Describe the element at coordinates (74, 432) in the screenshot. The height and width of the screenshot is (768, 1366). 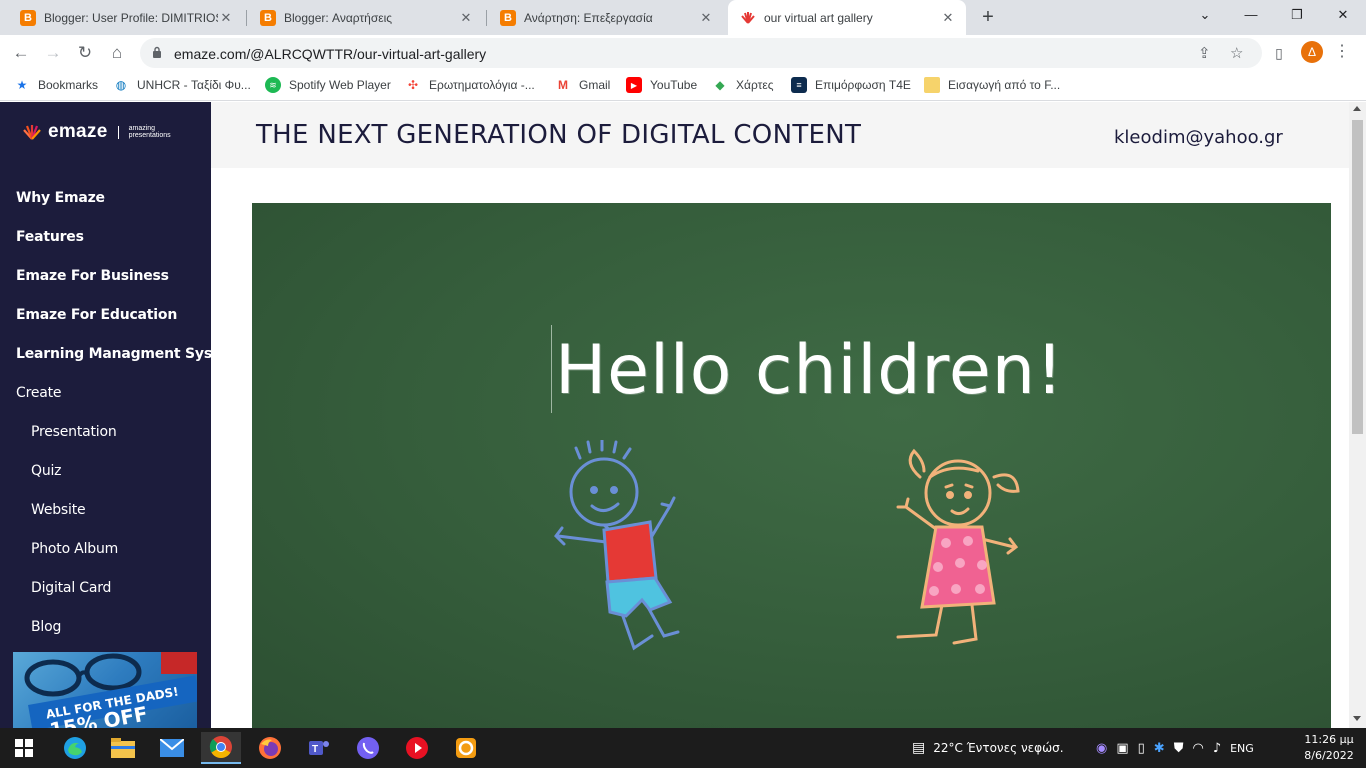
I see `nav-create-presentation: Presentation` at that location.